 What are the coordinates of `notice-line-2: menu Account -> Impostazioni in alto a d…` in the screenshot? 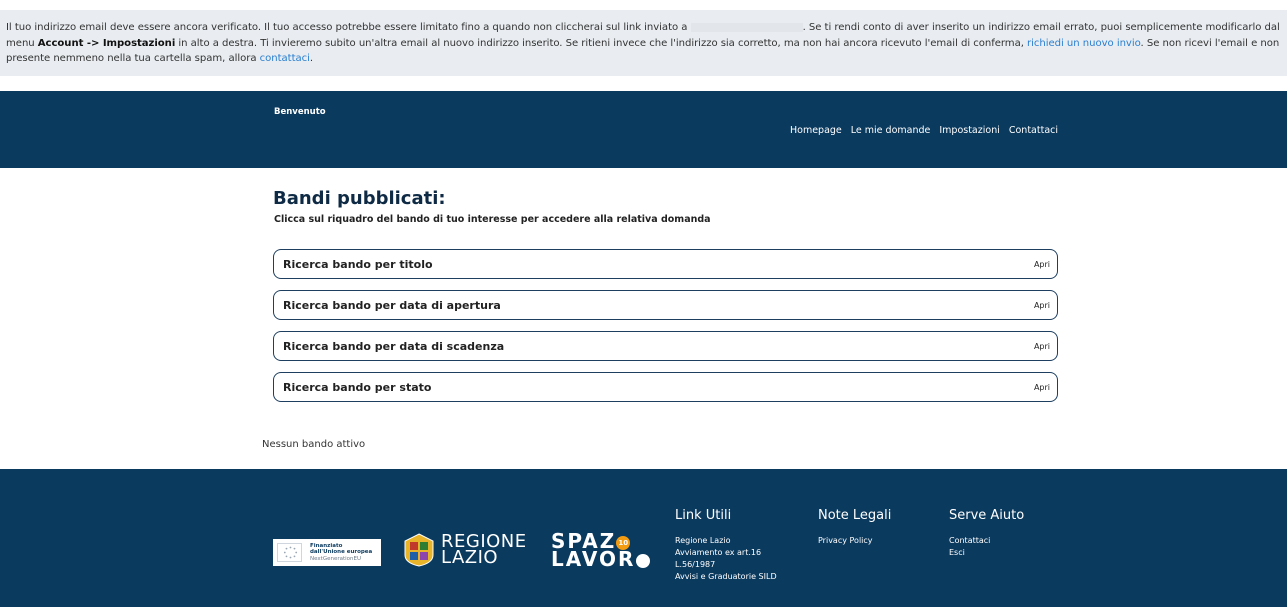 It's located at (643, 44).